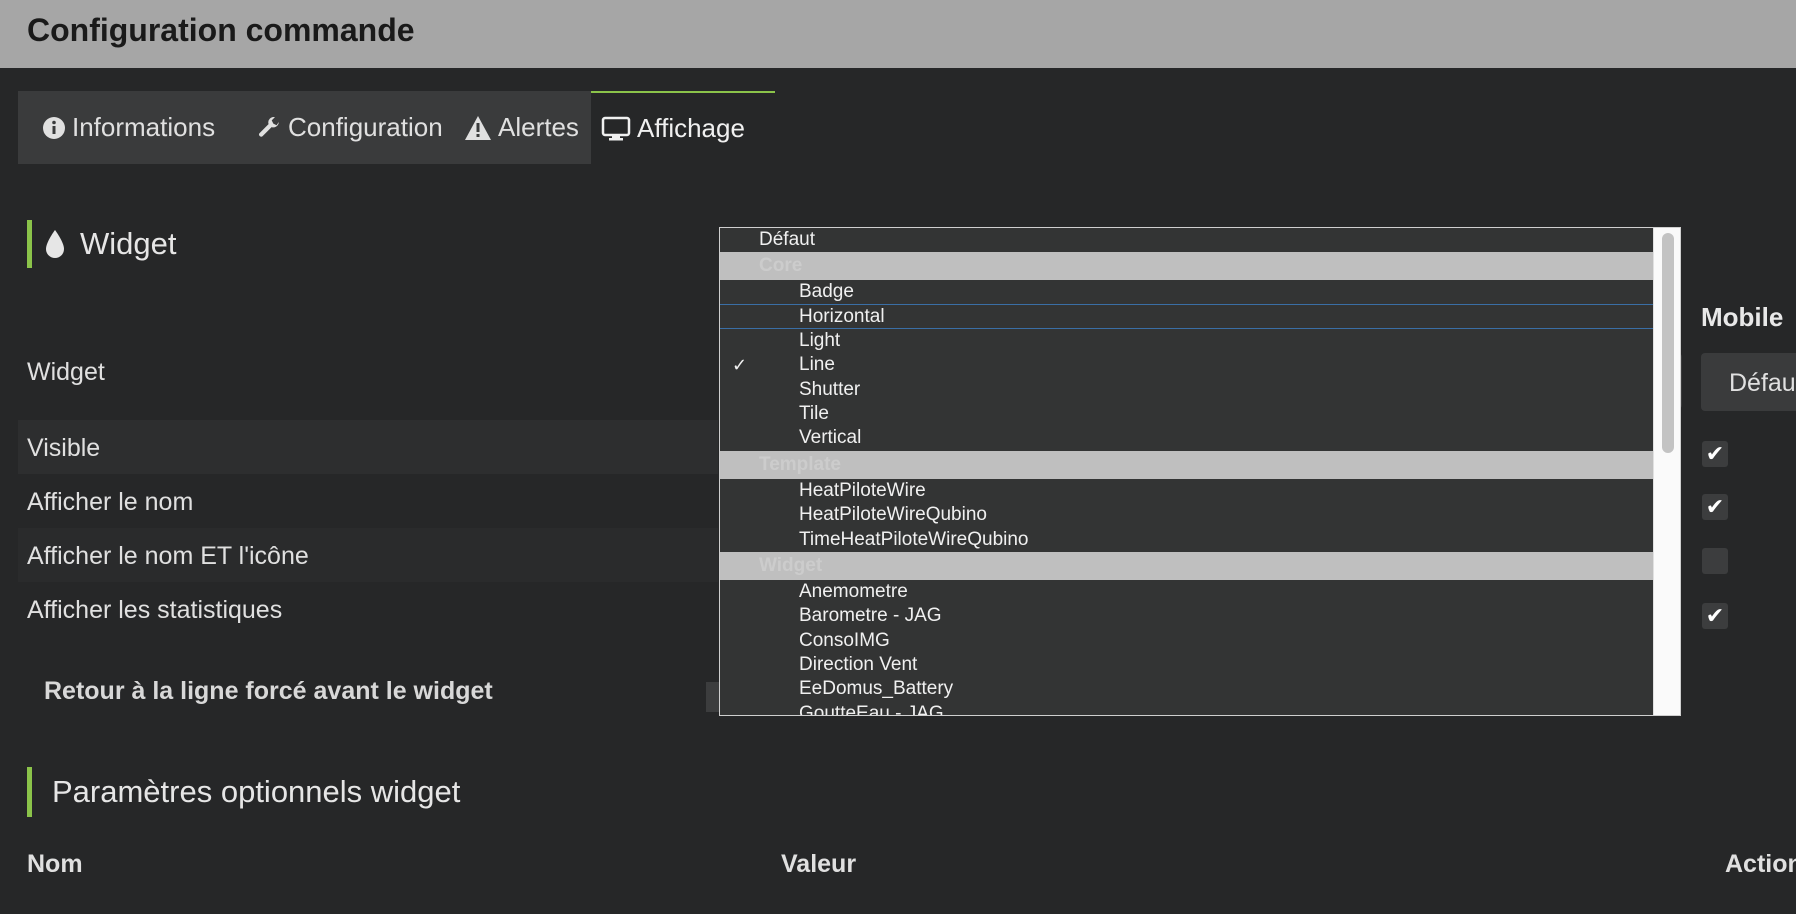 This screenshot has width=1796, height=914. What do you see at coordinates (144, 127) in the screenshot?
I see `tab-label: Informations` at bounding box center [144, 127].